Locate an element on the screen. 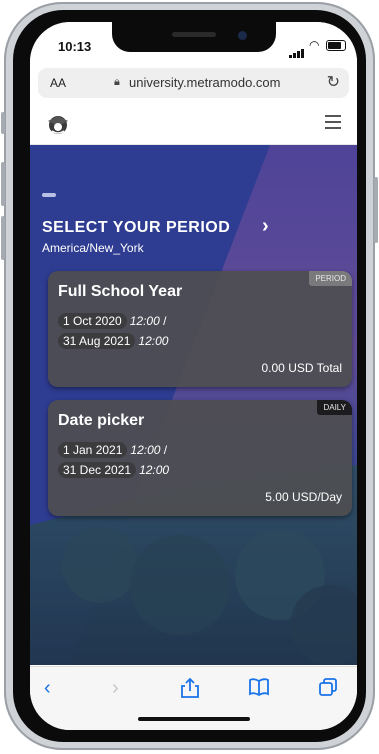 This screenshot has height=754, width=379. home-indicator is located at coordinates (194, 719).